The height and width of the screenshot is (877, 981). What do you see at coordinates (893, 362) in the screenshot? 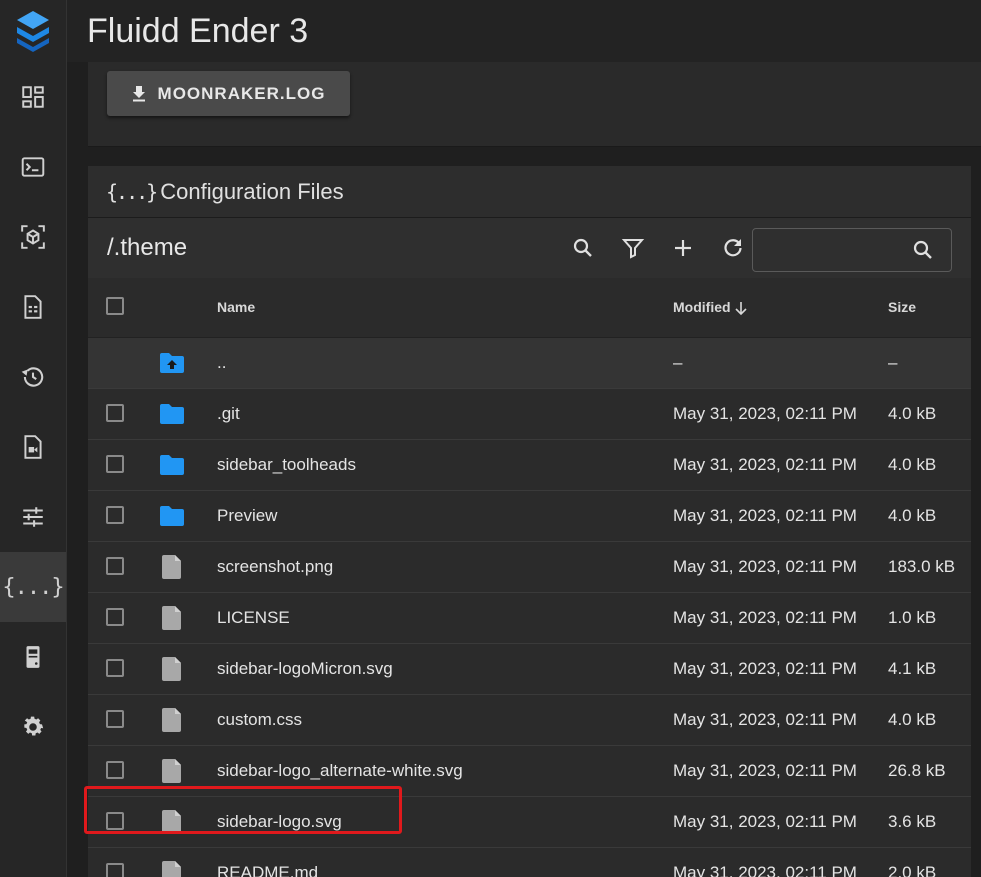
I see `file-size: –` at bounding box center [893, 362].